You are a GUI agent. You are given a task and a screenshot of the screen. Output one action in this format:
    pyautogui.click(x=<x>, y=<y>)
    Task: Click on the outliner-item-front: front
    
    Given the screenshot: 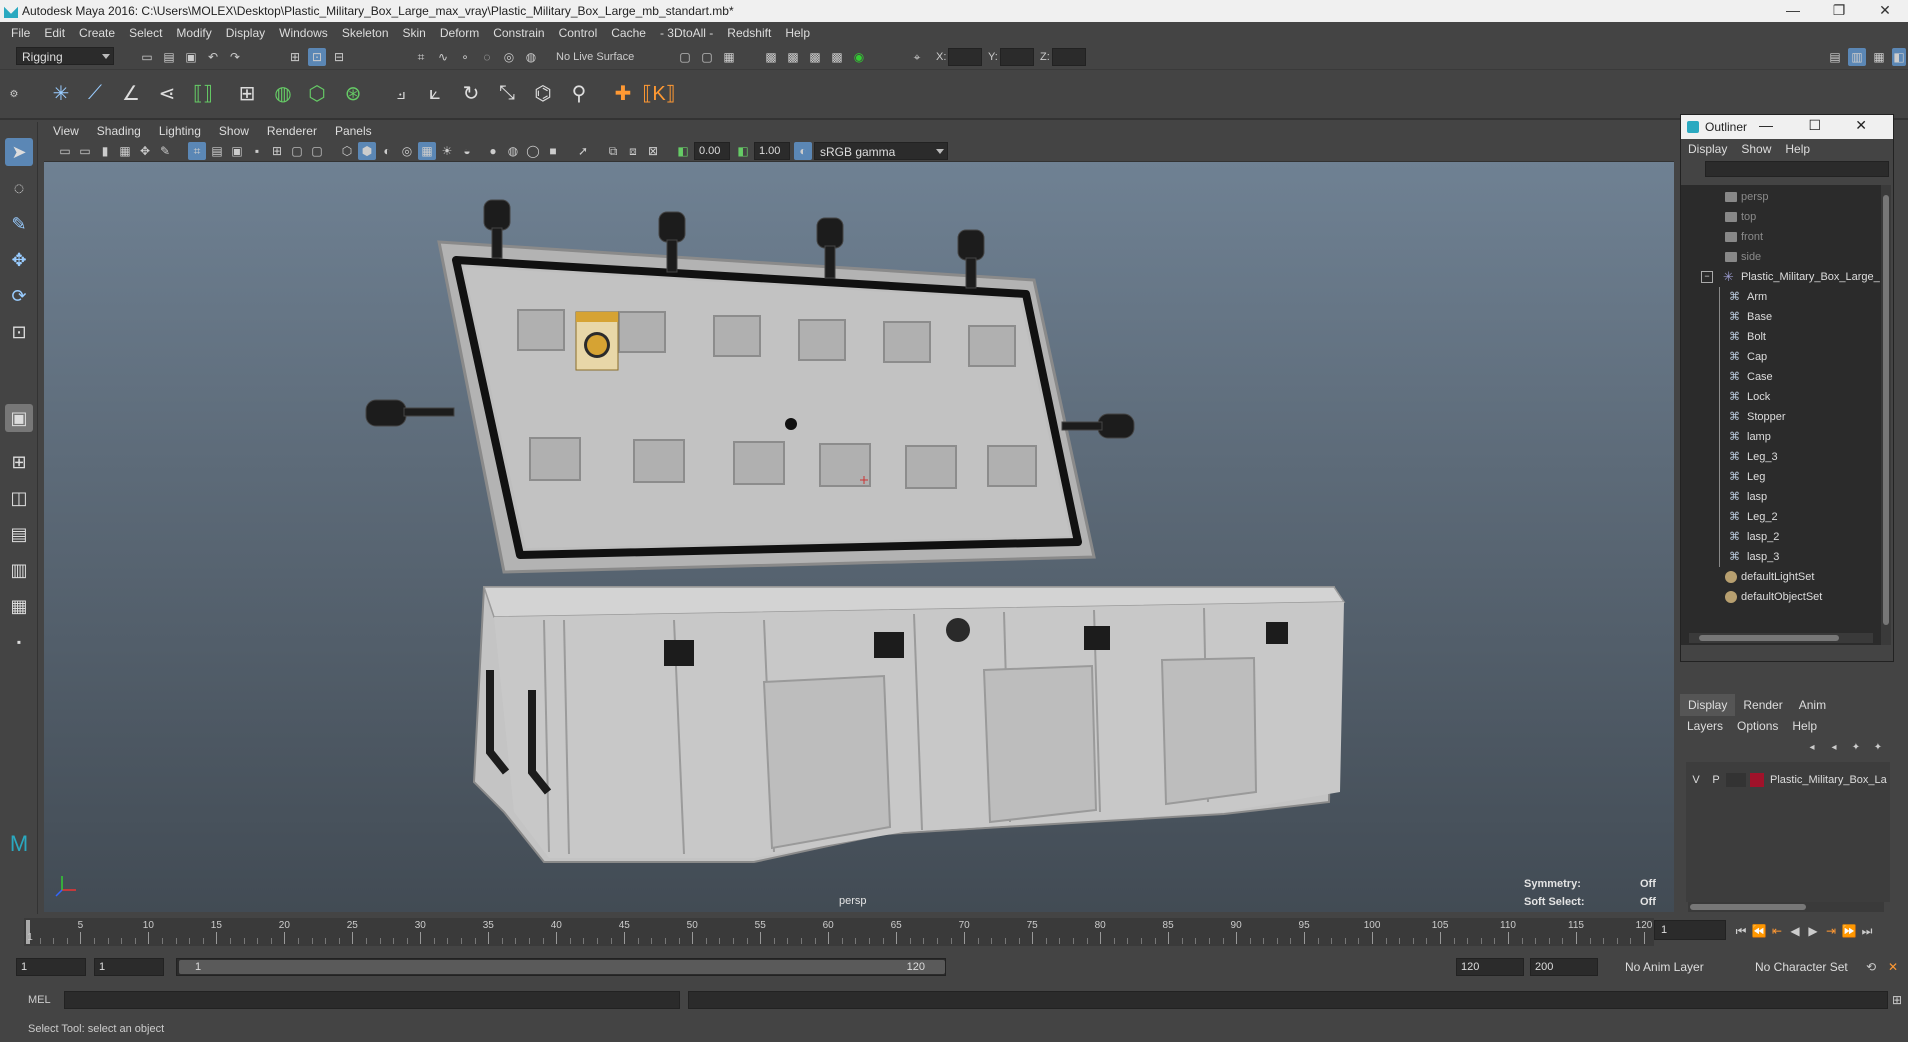 What is the action you would take?
    pyautogui.click(x=1744, y=237)
    